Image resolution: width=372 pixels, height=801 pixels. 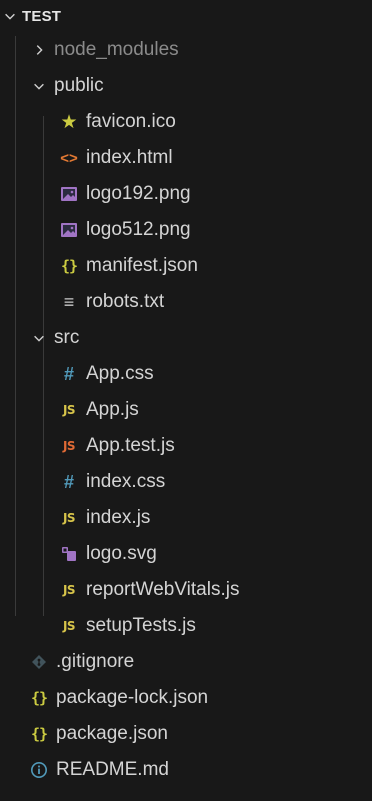 I want to click on file-label: package-lock.json, so click(x=132, y=697).